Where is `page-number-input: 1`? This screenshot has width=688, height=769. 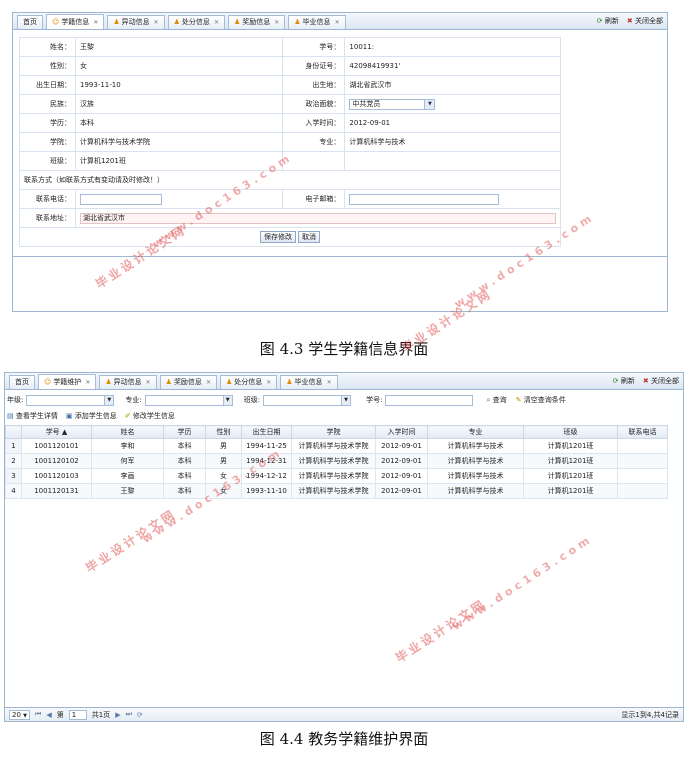
page-number-input: 1 is located at coordinates (77, 714).